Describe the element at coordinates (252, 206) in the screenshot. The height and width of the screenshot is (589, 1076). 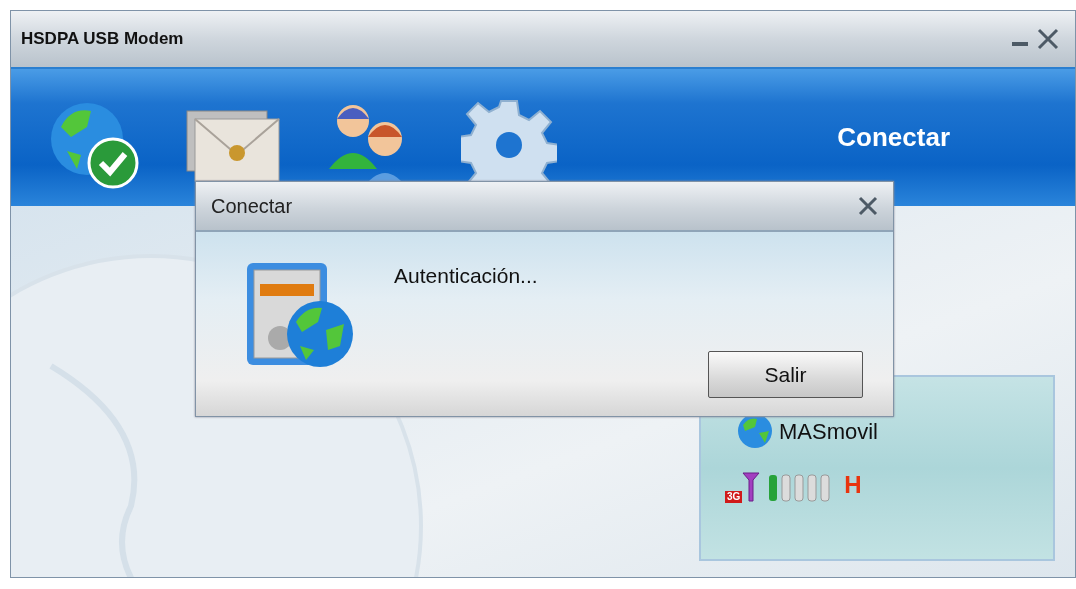
I see `dialog-title: Conectar` at that location.